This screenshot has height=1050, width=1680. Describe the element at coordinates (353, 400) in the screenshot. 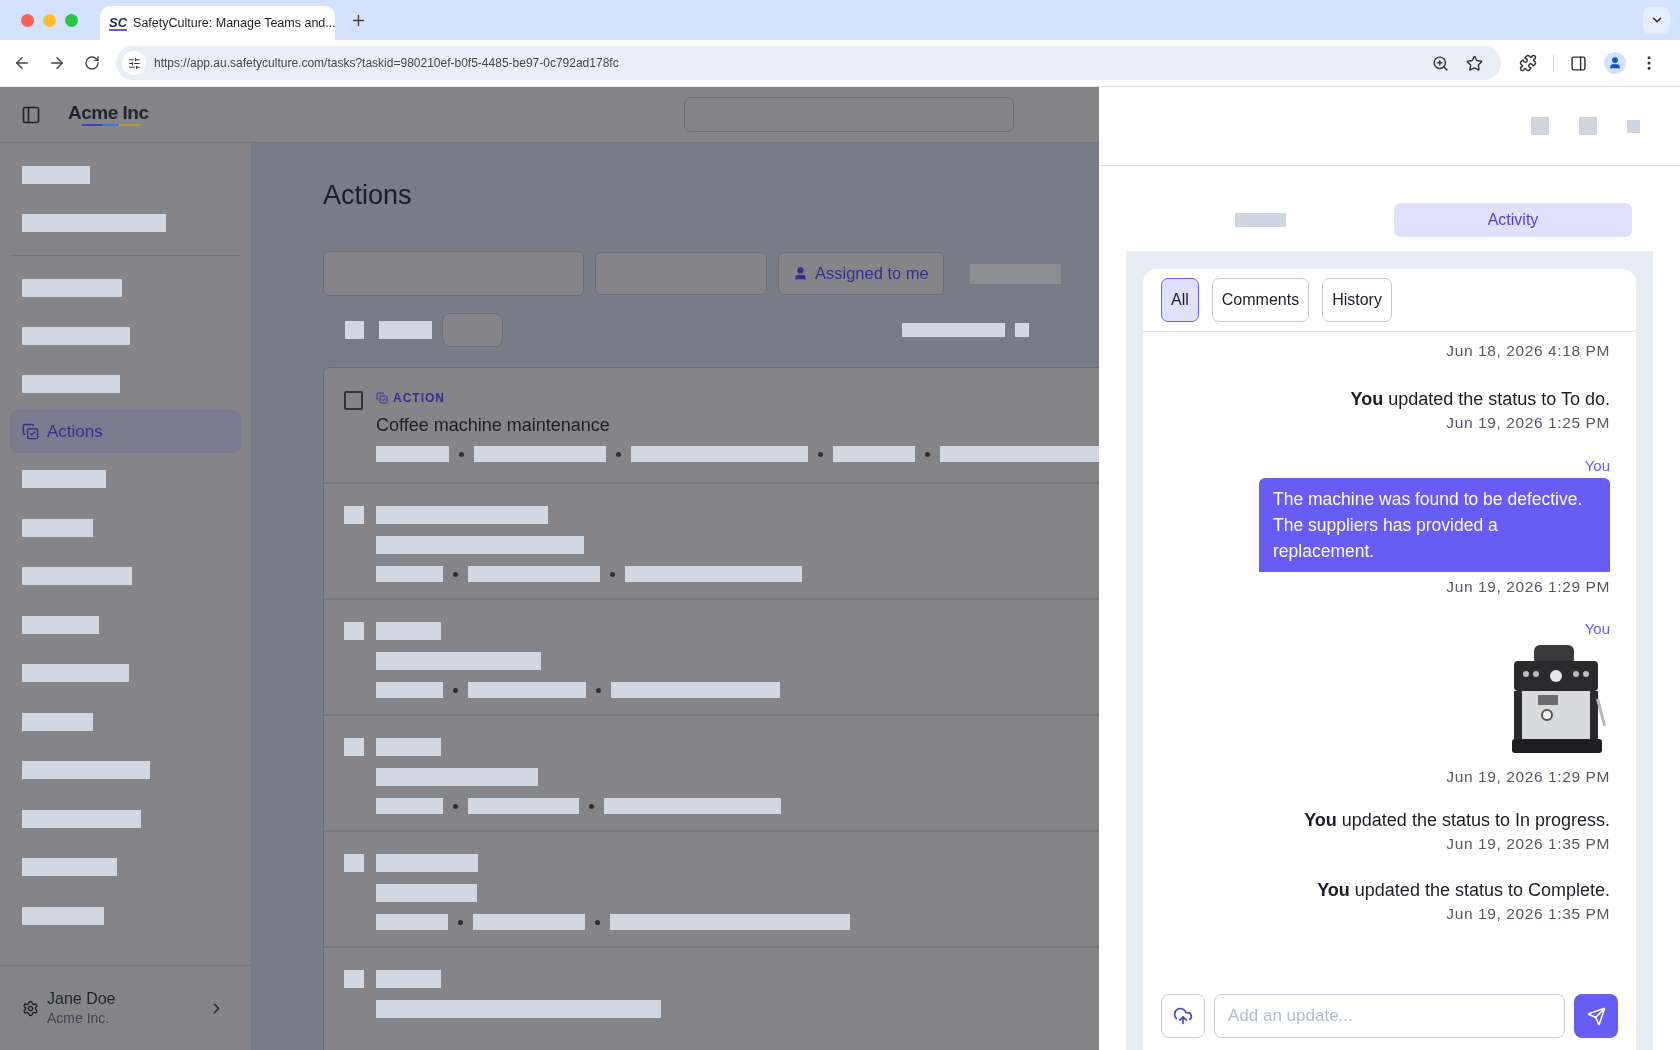

I see `row-checkbox` at that location.